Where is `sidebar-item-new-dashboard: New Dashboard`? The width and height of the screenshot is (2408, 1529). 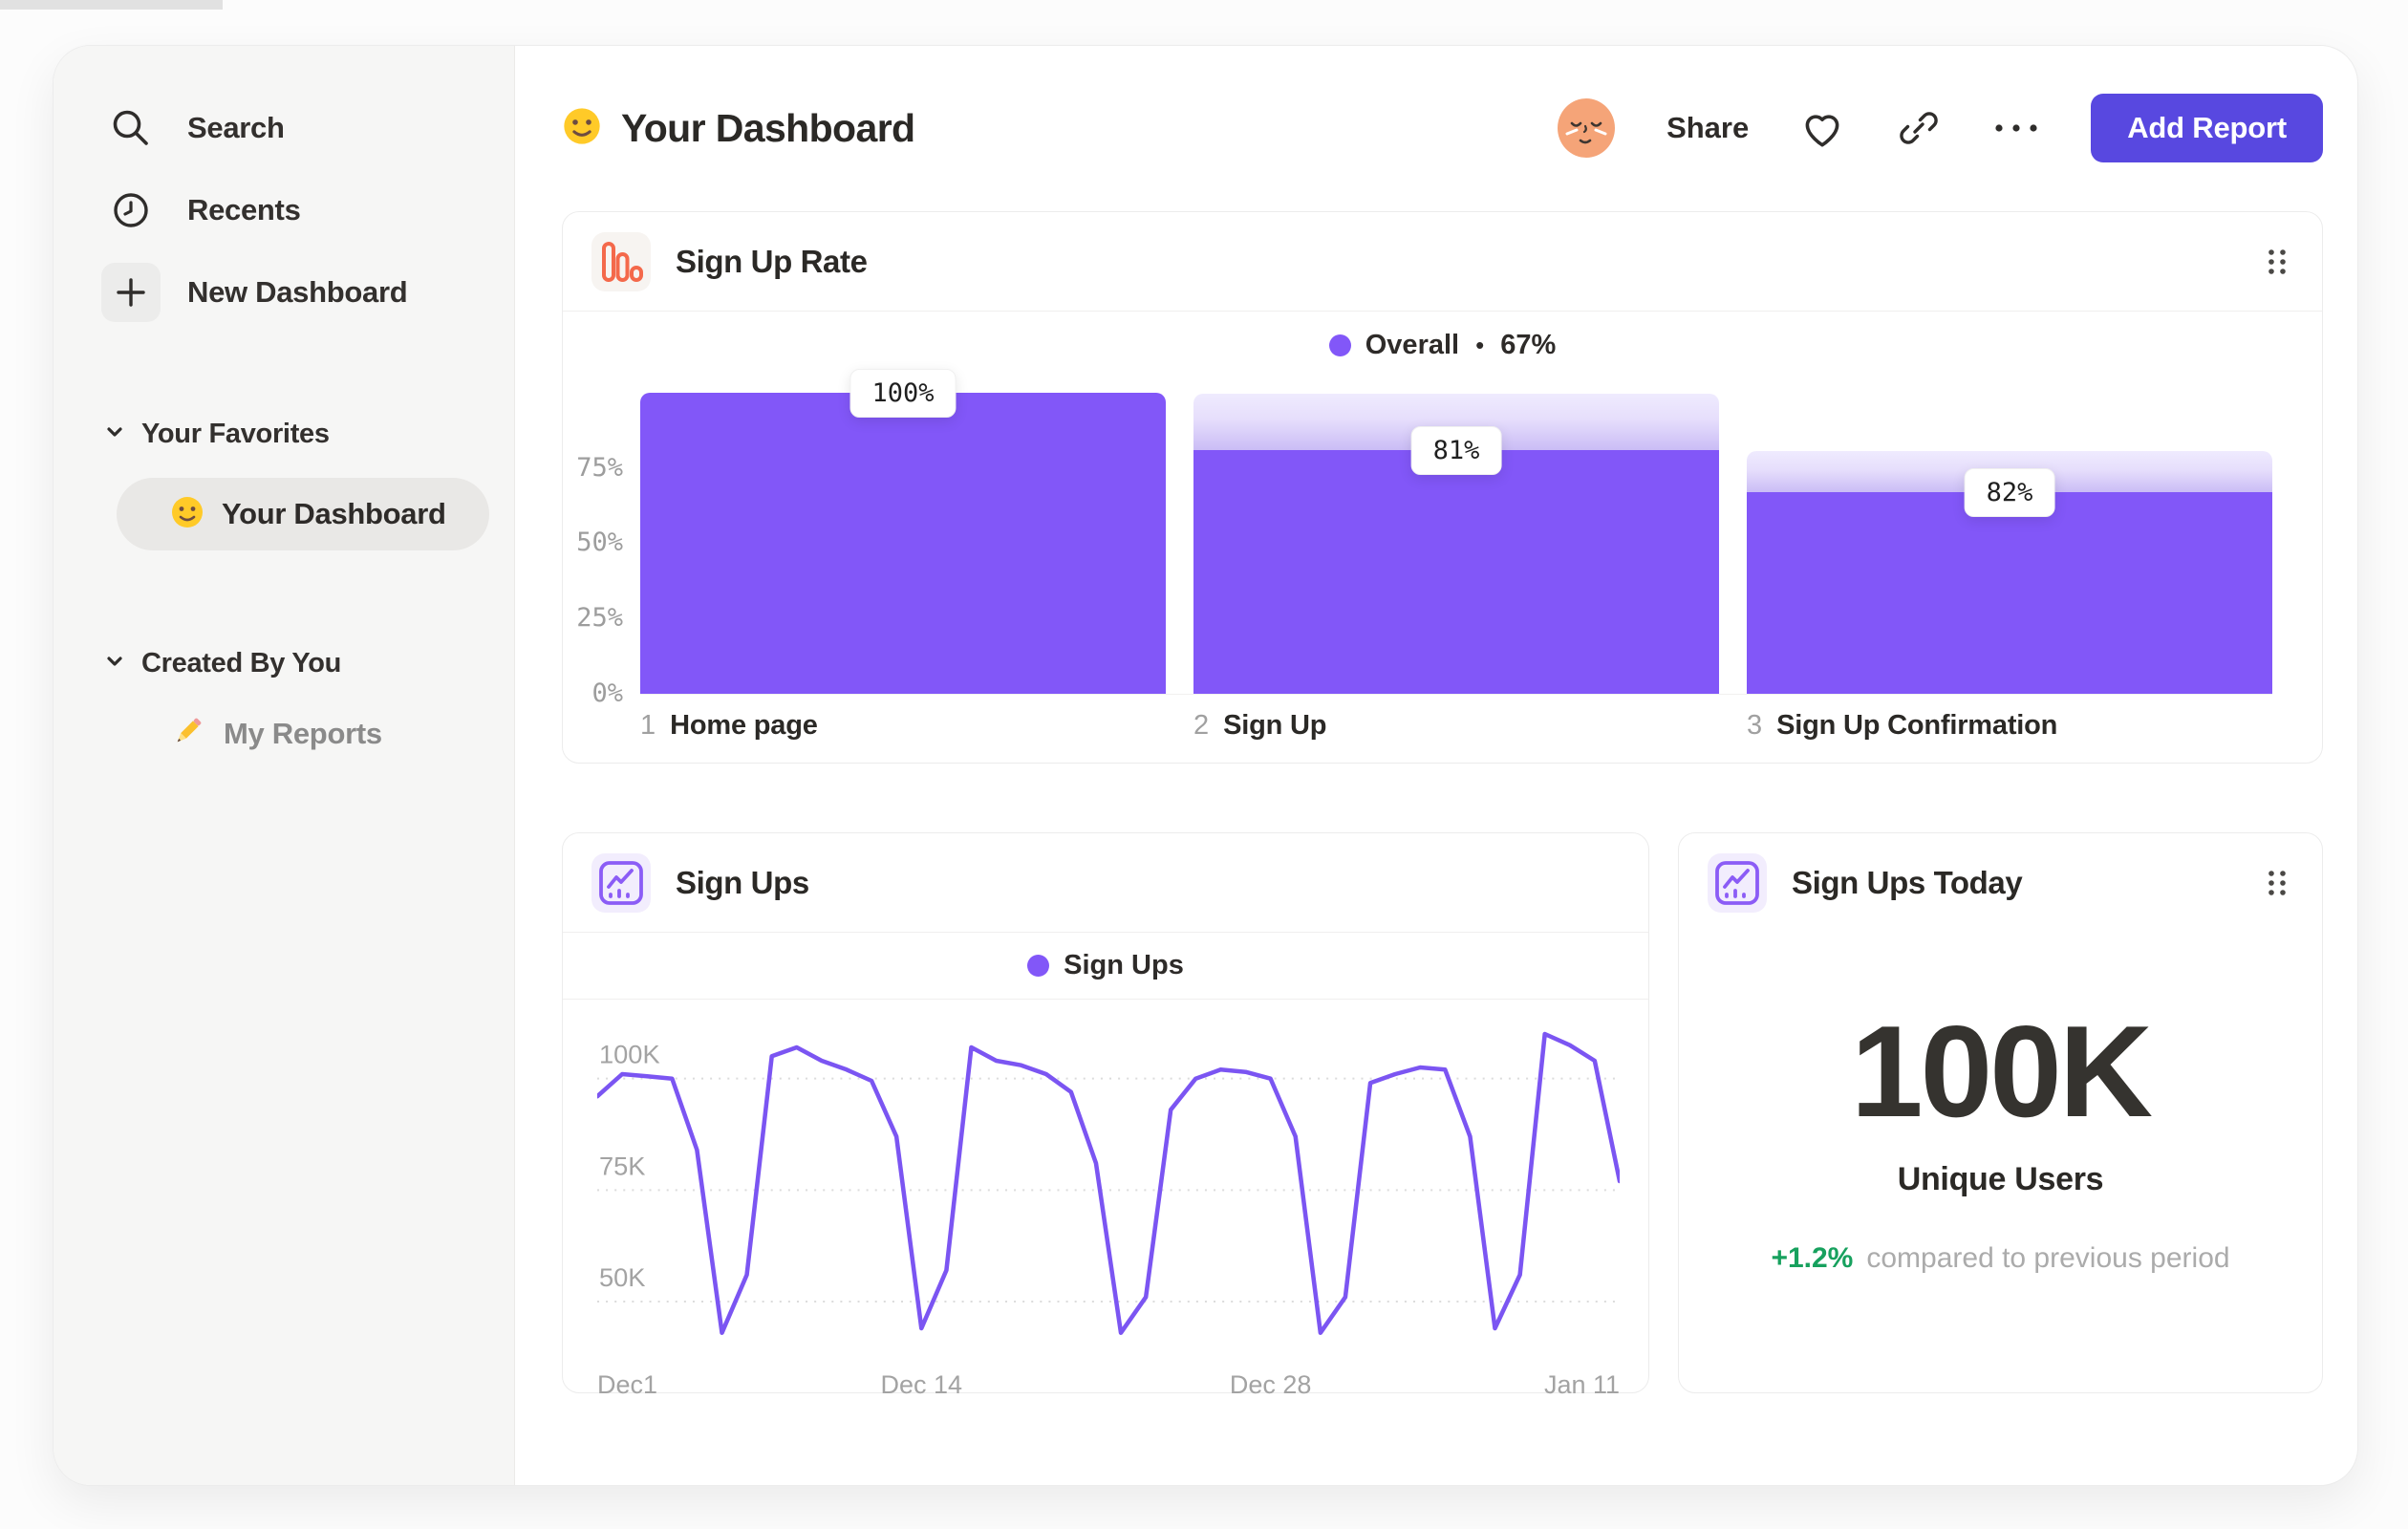 sidebar-item-new-dashboard: New Dashboard is located at coordinates (295, 292).